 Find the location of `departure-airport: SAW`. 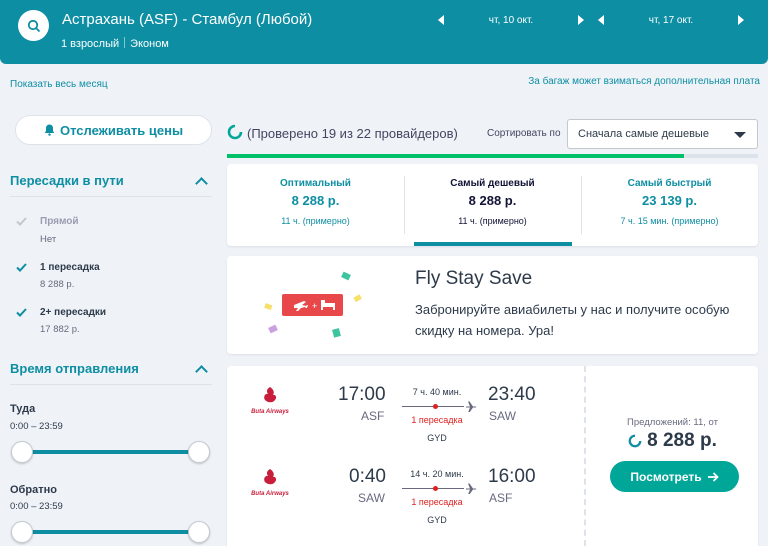

departure-airport: SAW is located at coordinates (371, 498).